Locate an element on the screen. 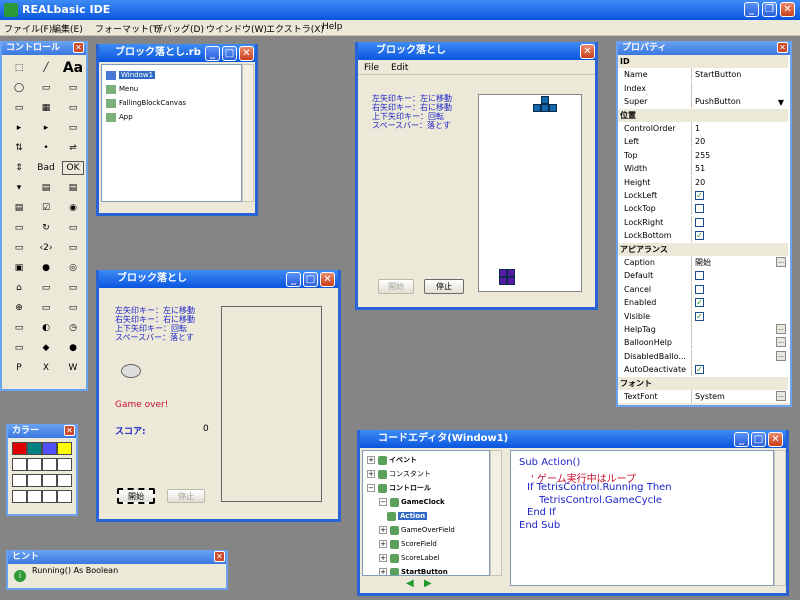 Image resolution: width=800 pixels, height=600 pixels. prop-value: 20 is located at coordinates (739, 142).